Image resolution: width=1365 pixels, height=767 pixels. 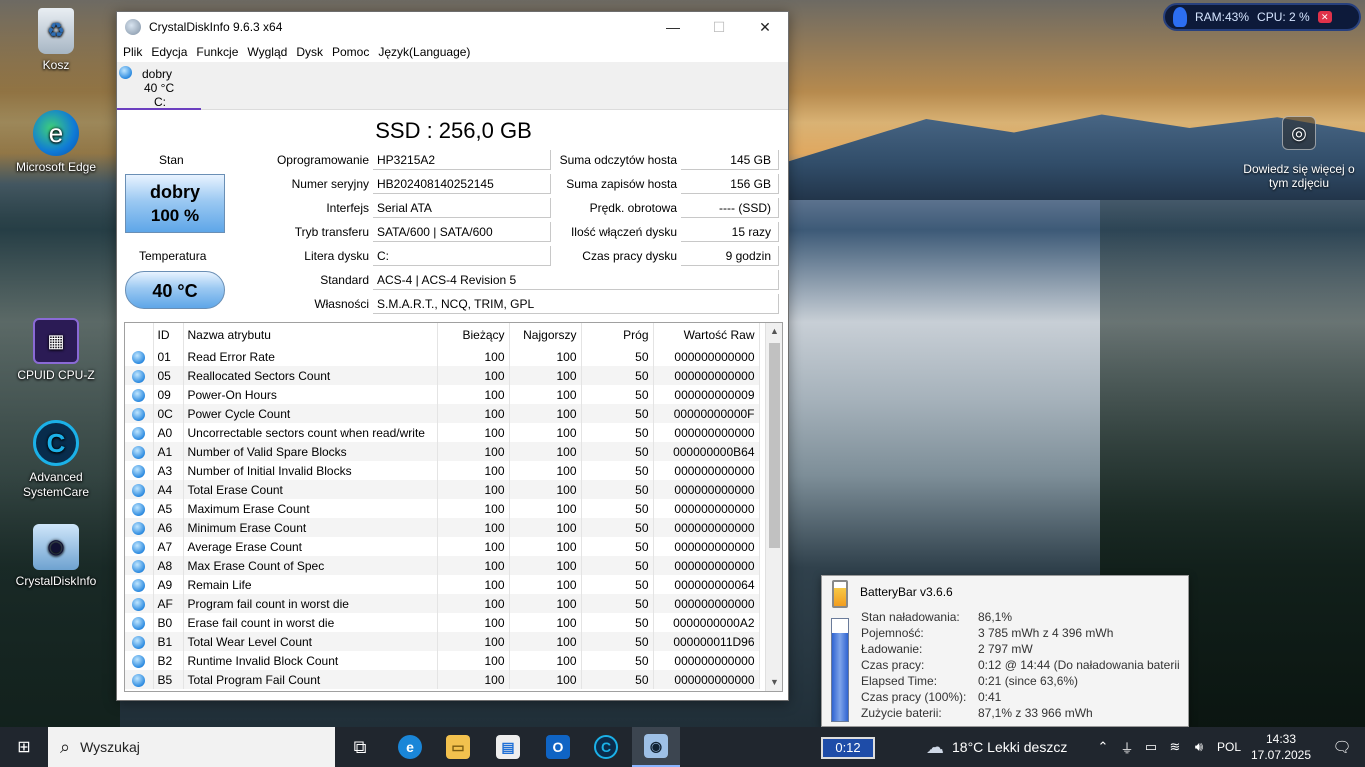 What do you see at coordinates (656, 747) in the screenshot?
I see `taskbar-crystaldiskinfo: ◉` at bounding box center [656, 747].